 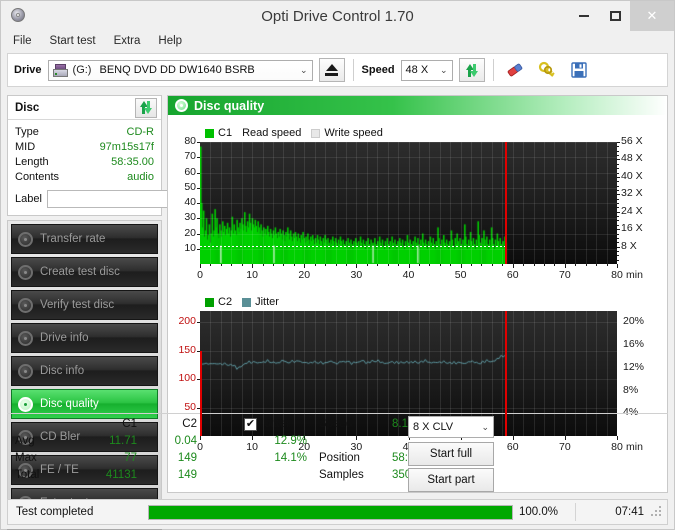 I want to click on sidebar-item-drive-info: Drive info, so click(x=84, y=338).